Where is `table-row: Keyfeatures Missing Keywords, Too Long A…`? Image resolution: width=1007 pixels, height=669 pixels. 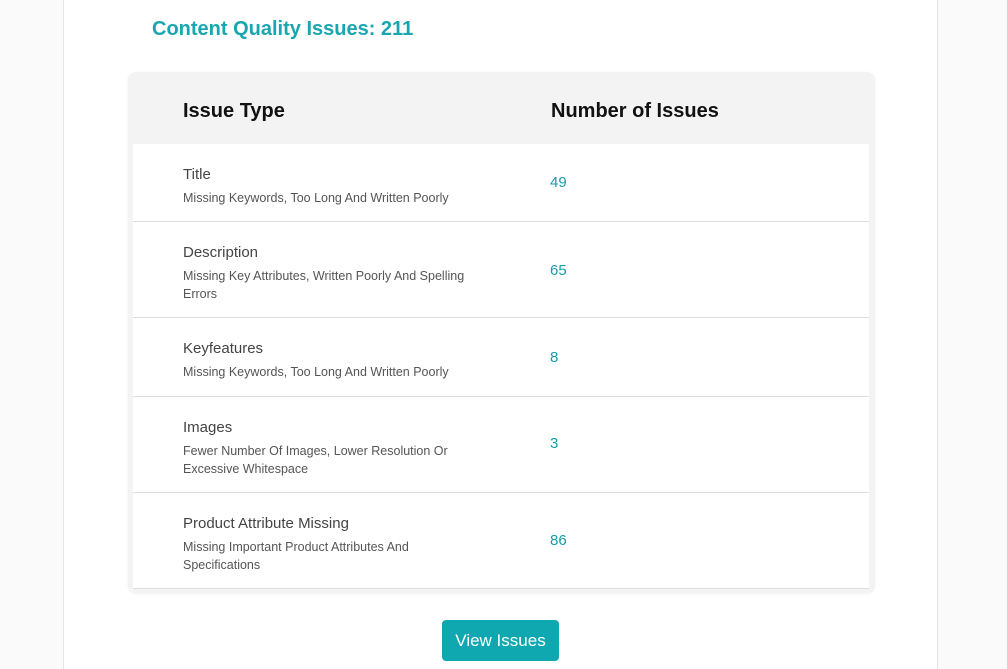 table-row: Keyfeatures Missing Keywords, Too Long A… is located at coordinates (501, 357).